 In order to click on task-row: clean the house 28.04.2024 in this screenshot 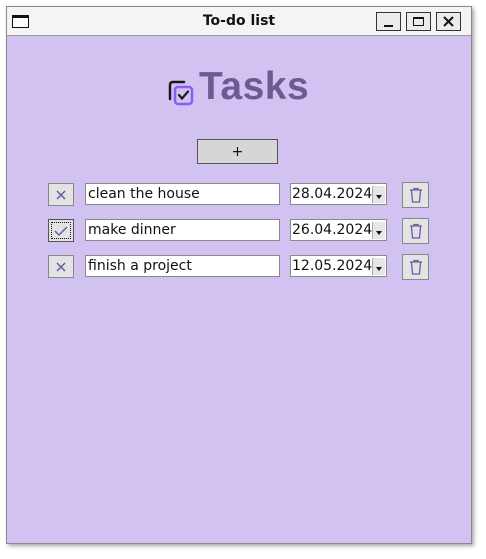, I will do `click(239, 195)`.